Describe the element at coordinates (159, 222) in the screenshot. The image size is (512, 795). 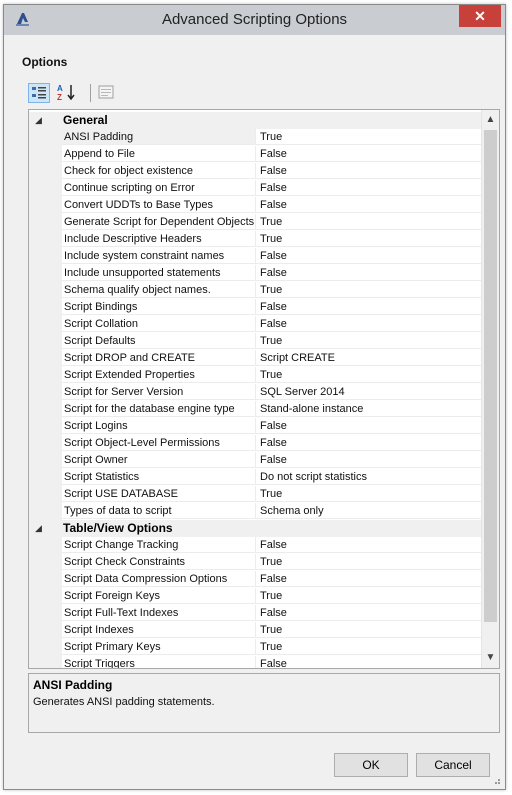
I see `property-name: Generate Script for Dependent Objects` at that location.